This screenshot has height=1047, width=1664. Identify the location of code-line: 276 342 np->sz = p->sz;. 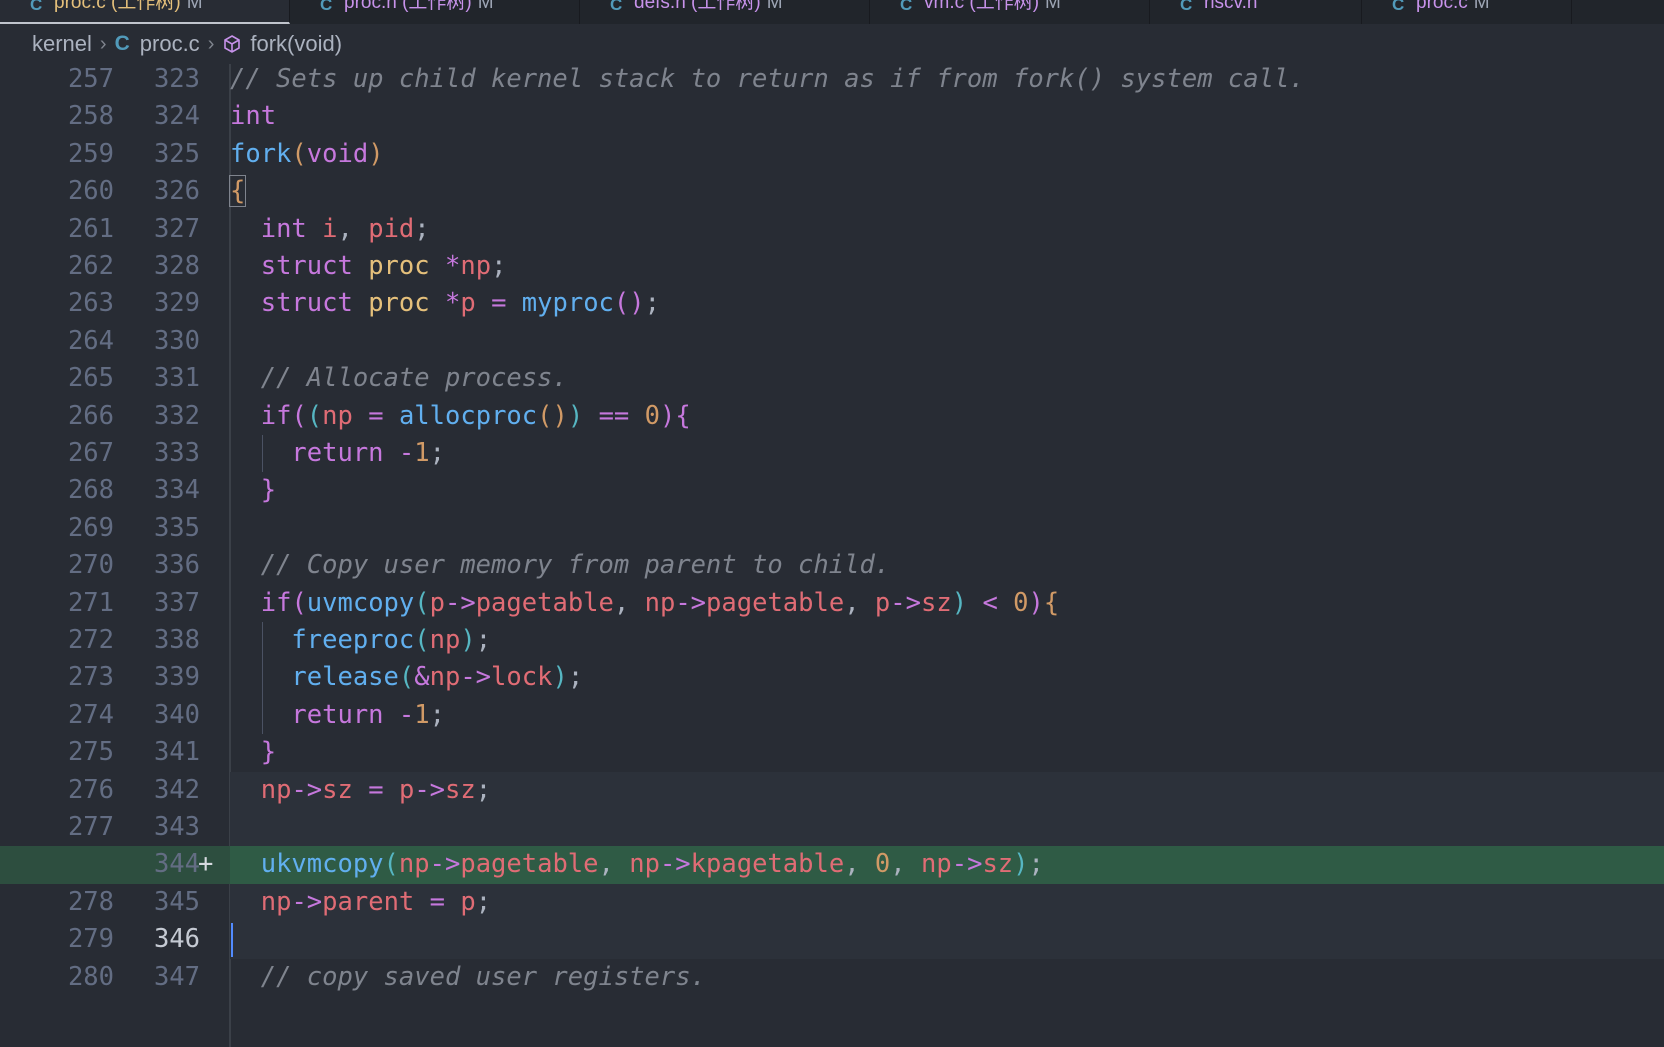
(832, 790).